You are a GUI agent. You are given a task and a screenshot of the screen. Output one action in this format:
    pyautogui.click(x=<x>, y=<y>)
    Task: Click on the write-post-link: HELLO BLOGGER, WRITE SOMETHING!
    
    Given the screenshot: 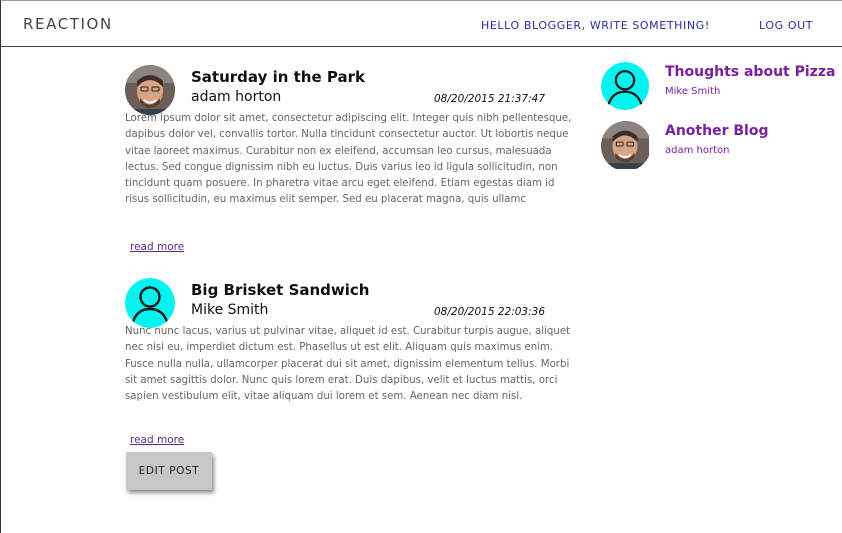 What is the action you would take?
    pyautogui.click(x=595, y=25)
    